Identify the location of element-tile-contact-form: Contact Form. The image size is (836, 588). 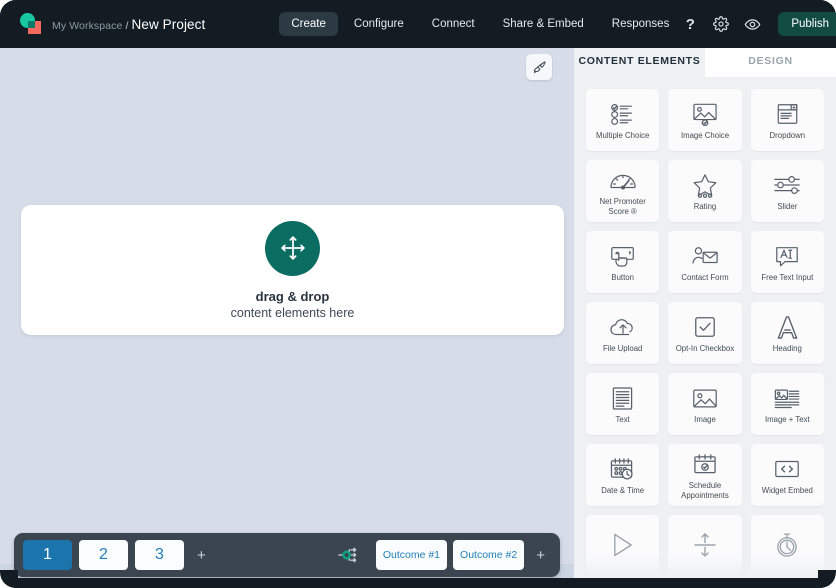
(705, 262).